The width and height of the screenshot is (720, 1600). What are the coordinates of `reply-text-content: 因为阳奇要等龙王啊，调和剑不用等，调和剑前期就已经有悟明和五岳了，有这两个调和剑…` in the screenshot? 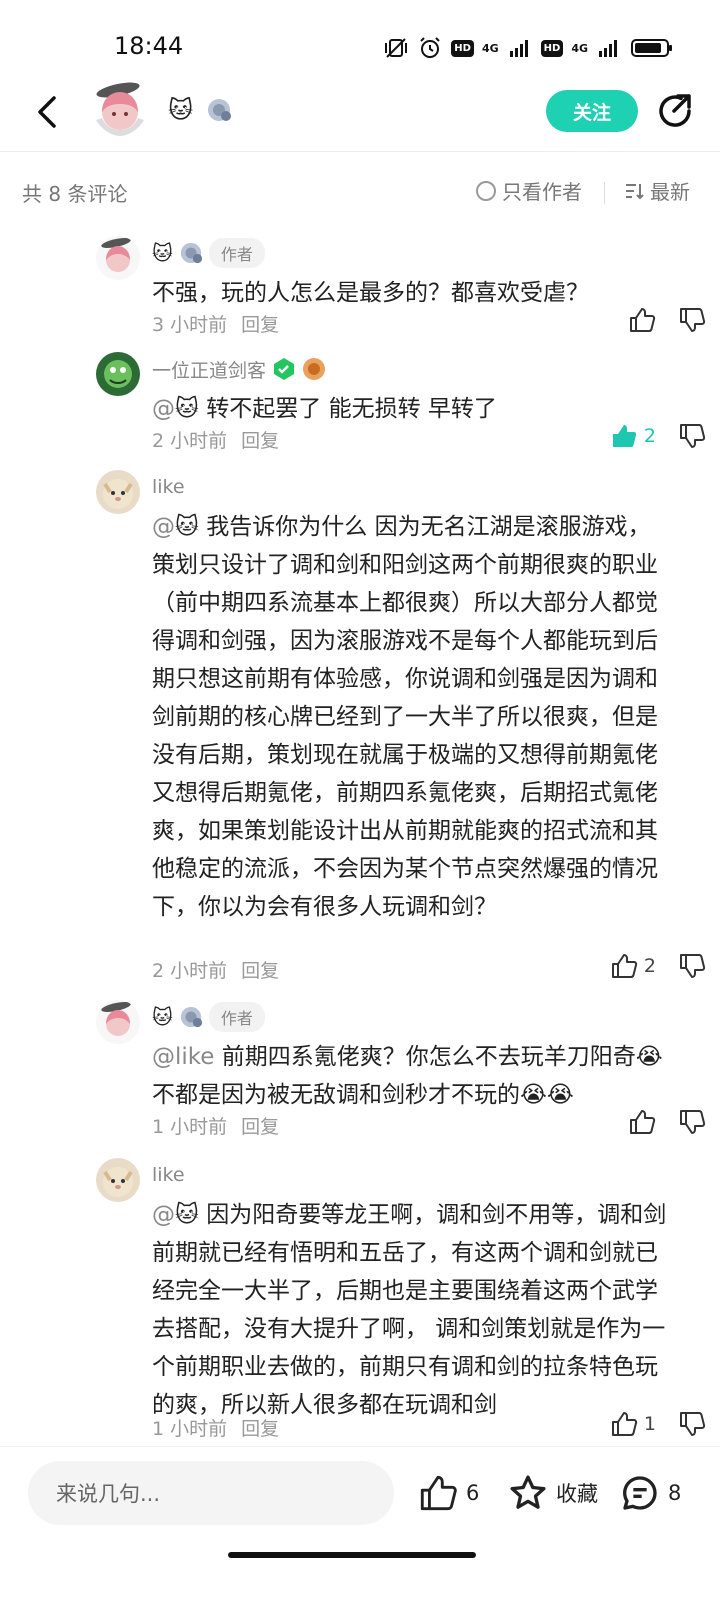 It's located at (409, 1310).